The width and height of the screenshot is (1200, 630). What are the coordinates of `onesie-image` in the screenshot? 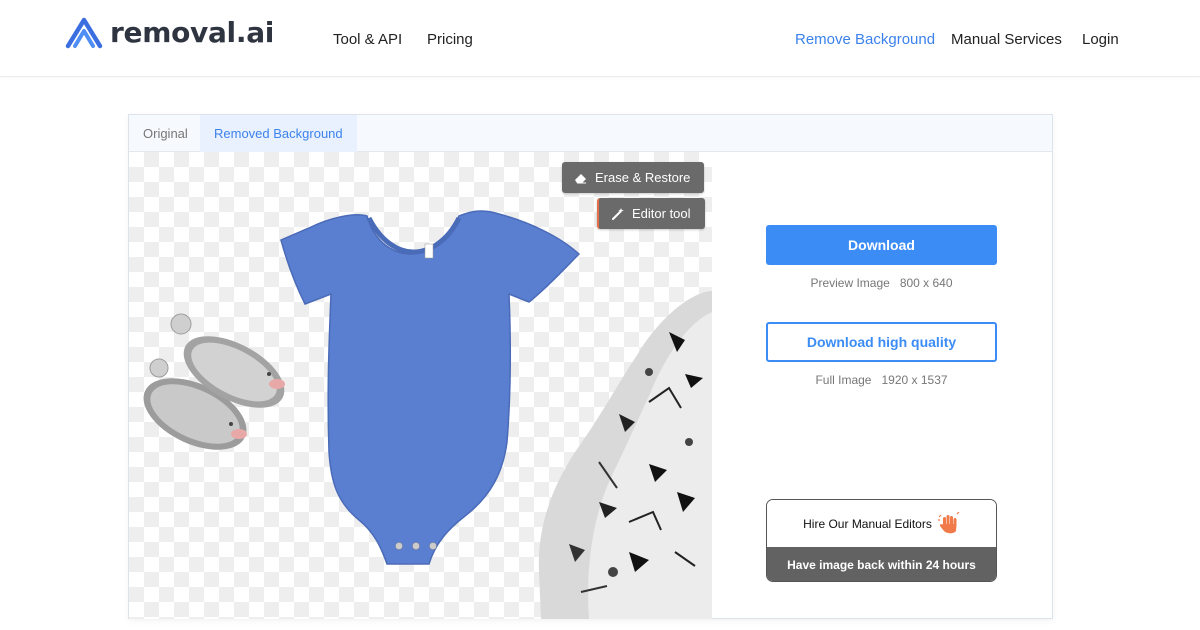 It's located at (430, 387).